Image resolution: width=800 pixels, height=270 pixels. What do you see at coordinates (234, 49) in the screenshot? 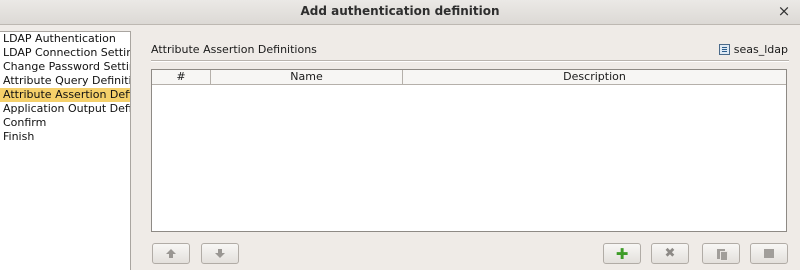
I see `panel-title: Attribute Assertion Definitions` at bounding box center [234, 49].